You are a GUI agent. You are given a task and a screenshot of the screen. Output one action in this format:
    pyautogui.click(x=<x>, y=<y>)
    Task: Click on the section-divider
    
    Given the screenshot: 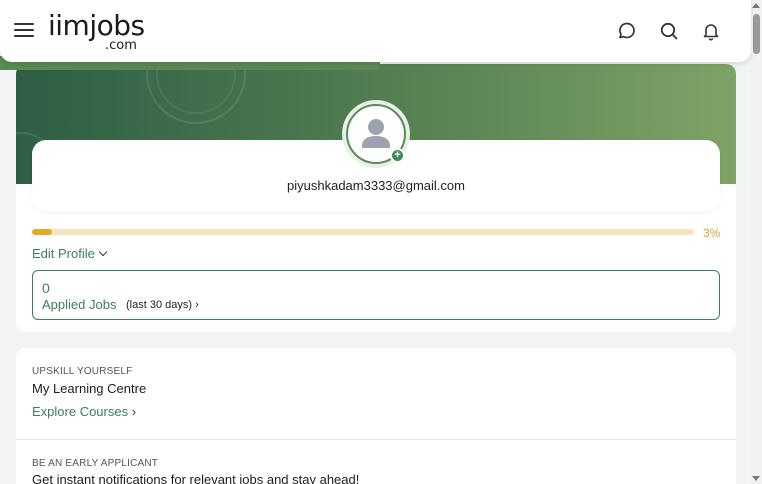 What is the action you would take?
    pyautogui.click(x=376, y=439)
    